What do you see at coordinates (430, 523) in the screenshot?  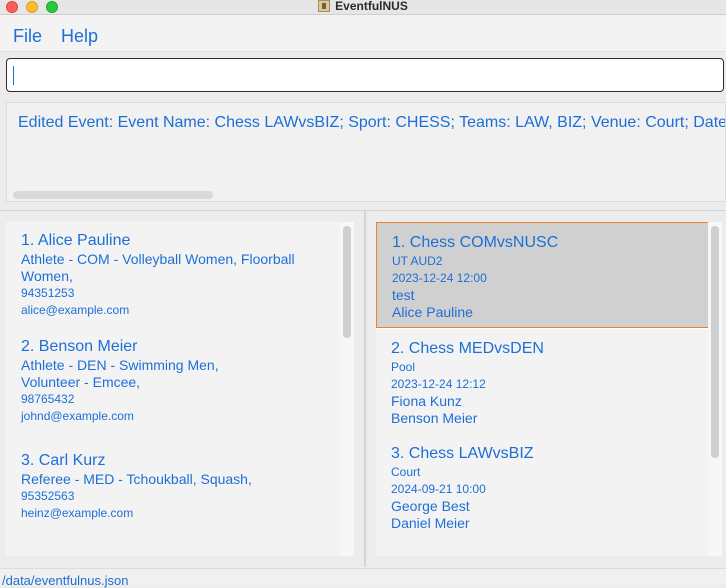 I see `event-person: Daniel Meier` at bounding box center [430, 523].